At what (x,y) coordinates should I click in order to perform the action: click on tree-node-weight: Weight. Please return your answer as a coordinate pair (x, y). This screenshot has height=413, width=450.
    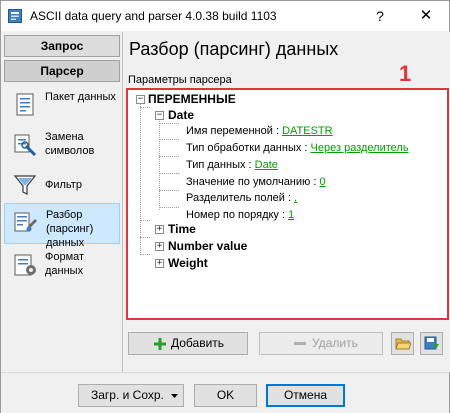
    Looking at the image, I should click on (188, 263).